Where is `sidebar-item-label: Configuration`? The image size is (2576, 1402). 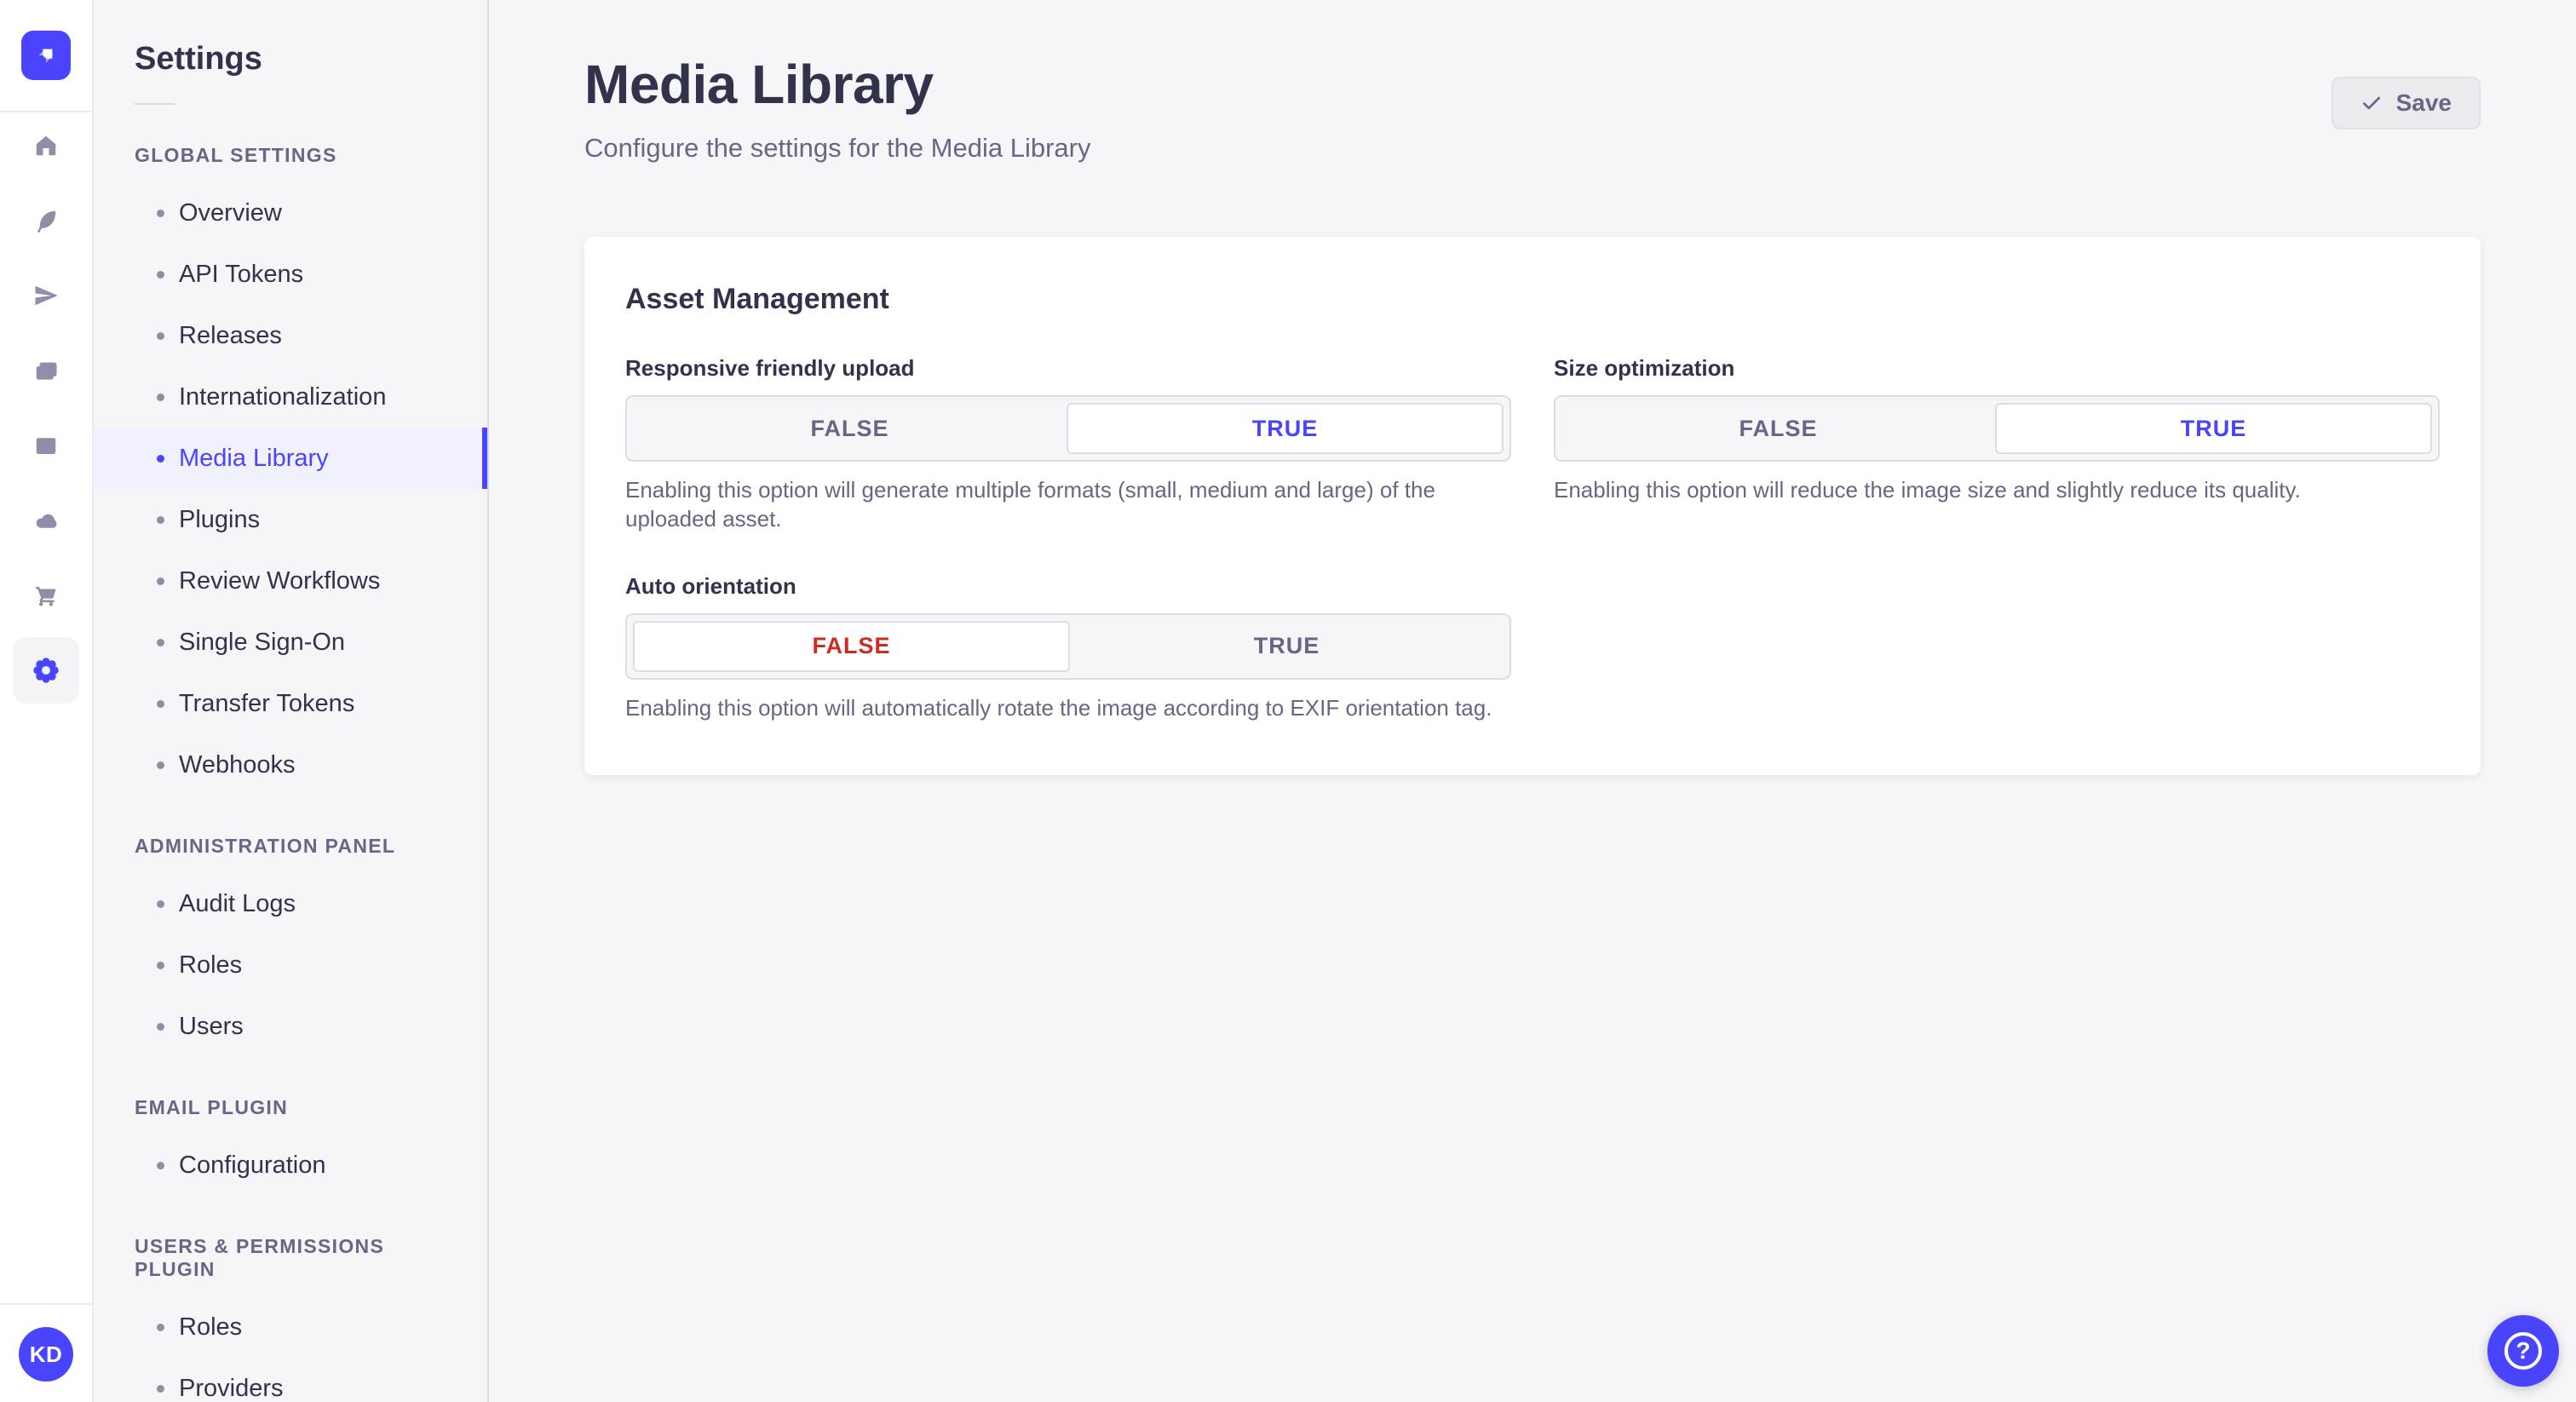
sidebar-item-label: Configuration is located at coordinates (252, 1165).